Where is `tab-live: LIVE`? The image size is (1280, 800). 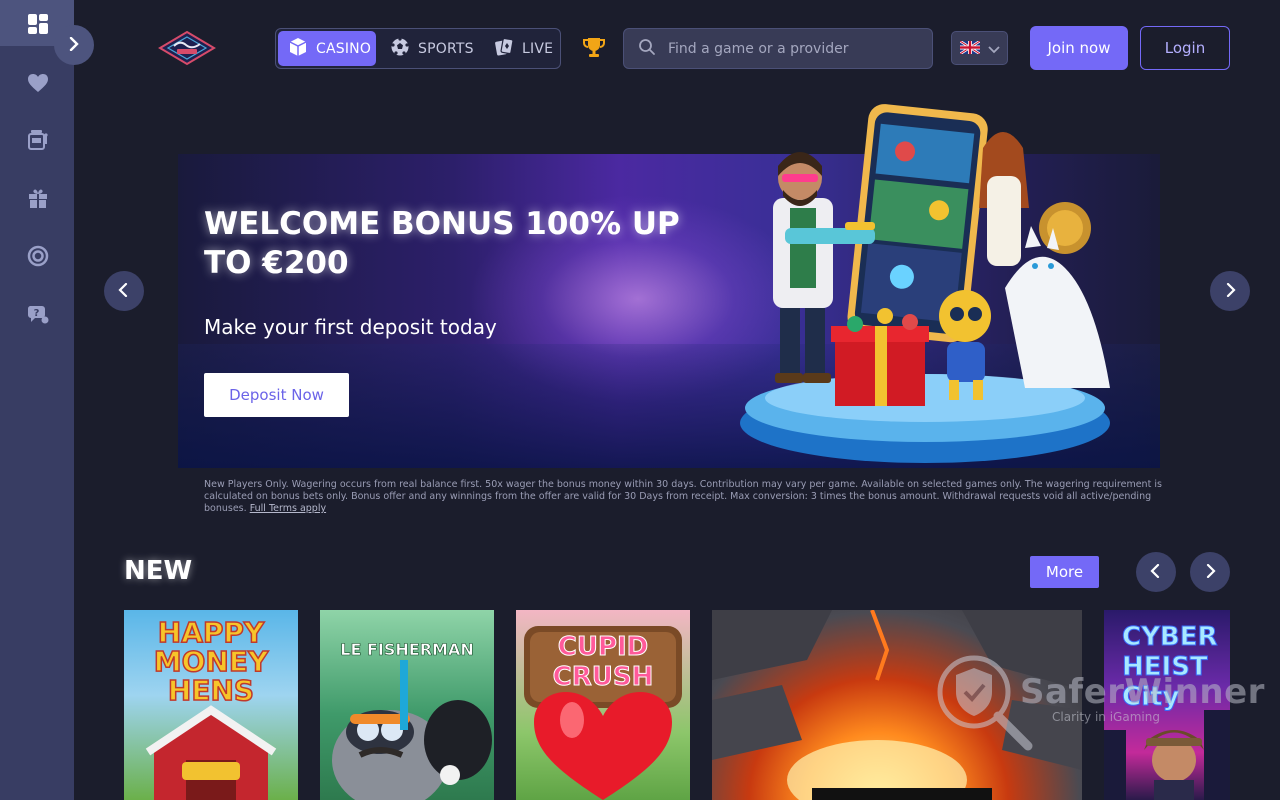 tab-live: LIVE is located at coordinates (523, 48).